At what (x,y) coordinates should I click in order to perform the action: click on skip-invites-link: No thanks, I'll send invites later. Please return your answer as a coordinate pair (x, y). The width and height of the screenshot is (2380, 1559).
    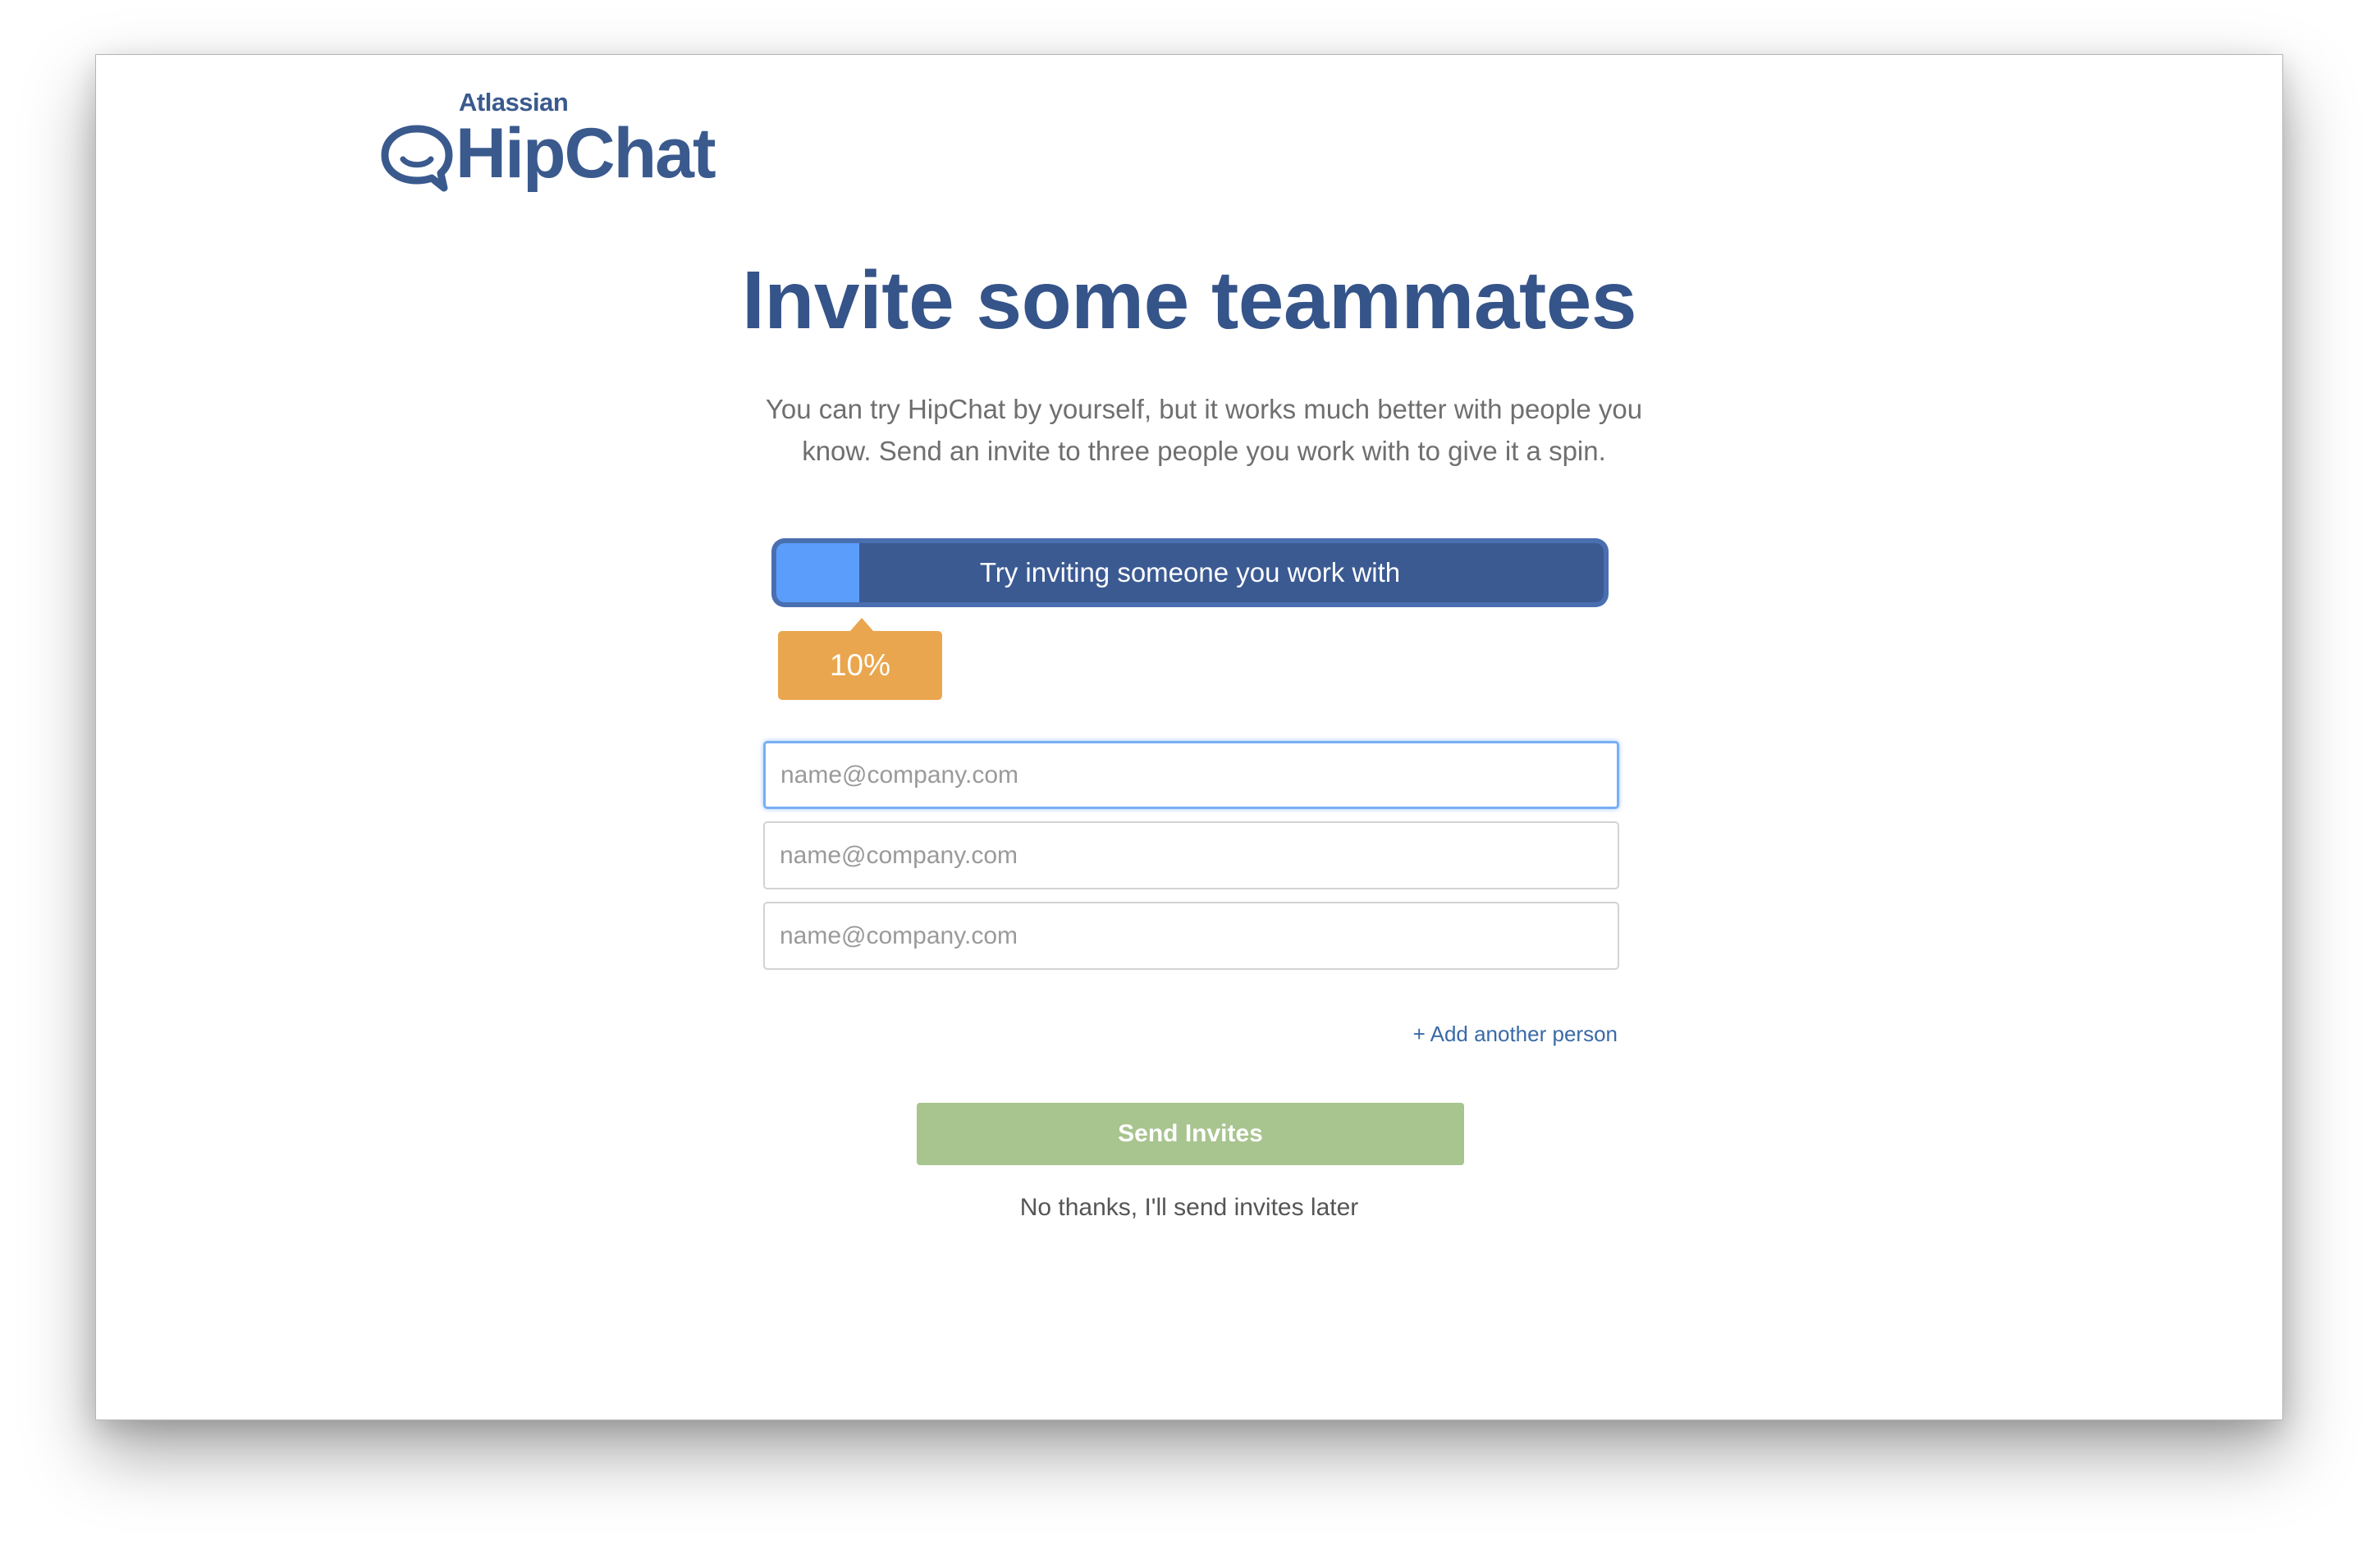
    Looking at the image, I should click on (1189, 1208).